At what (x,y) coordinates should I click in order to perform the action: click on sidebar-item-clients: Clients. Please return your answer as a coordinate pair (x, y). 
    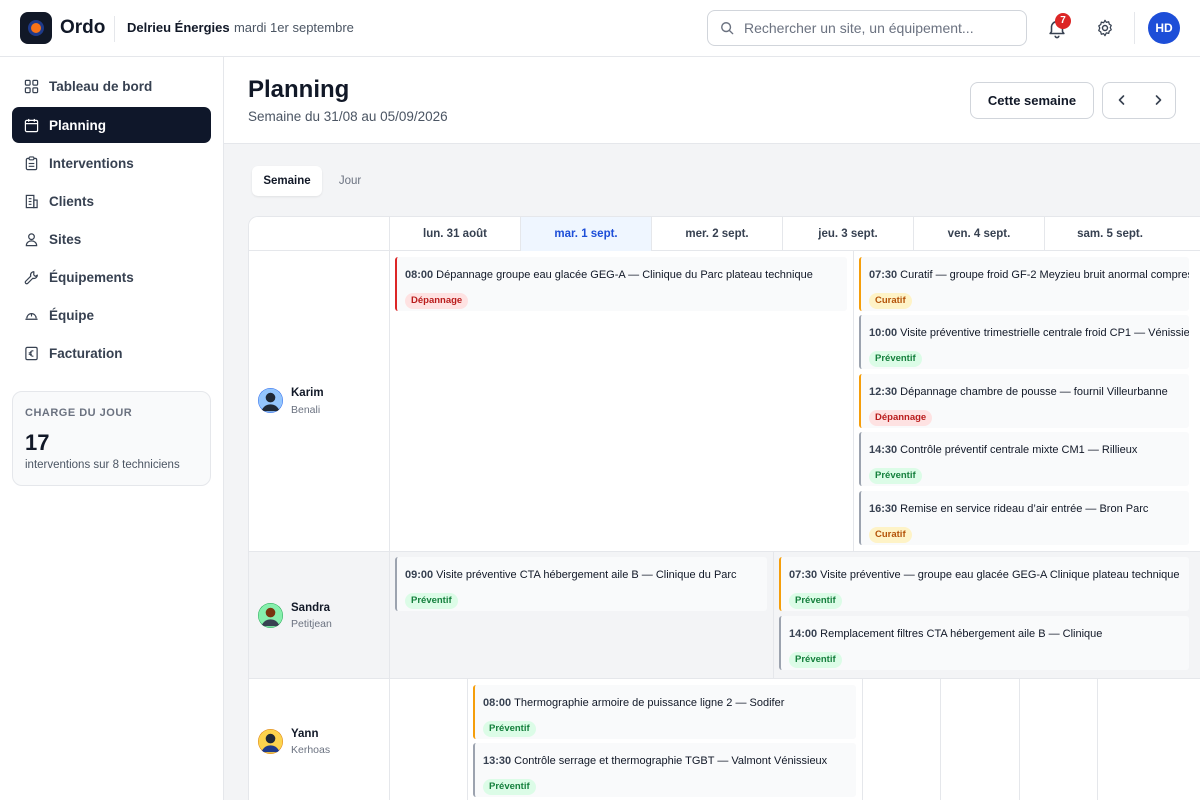
    Looking at the image, I should click on (111, 201).